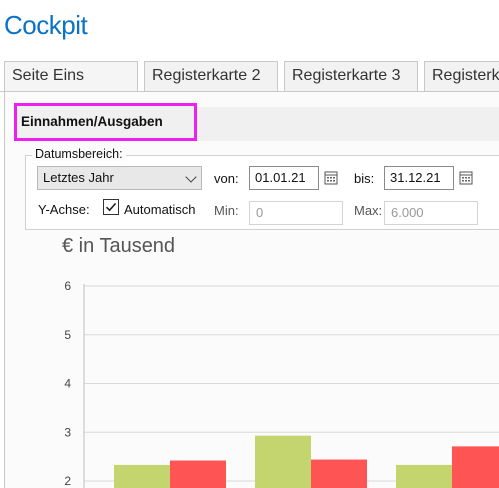 This screenshot has height=488, width=499. Describe the element at coordinates (368, 210) in the screenshot. I see `max-label: Max:` at that location.